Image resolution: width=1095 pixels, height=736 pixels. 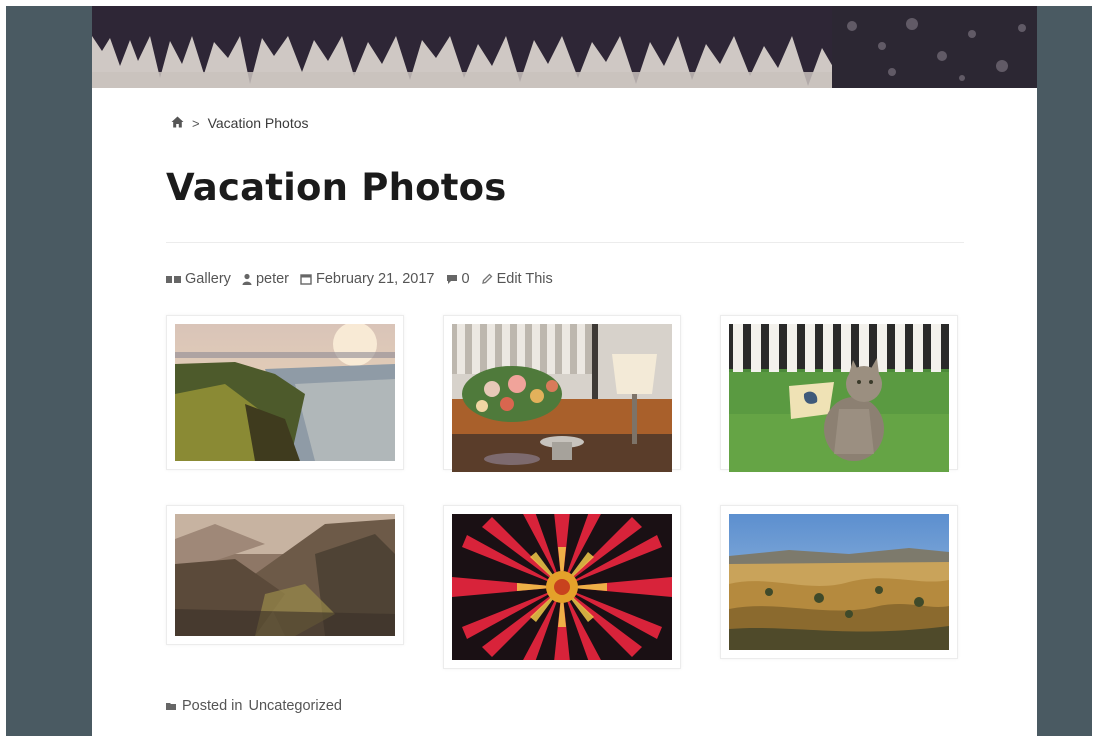 What do you see at coordinates (839, 582) in the screenshot?
I see `gallery-photo-hills` at bounding box center [839, 582].